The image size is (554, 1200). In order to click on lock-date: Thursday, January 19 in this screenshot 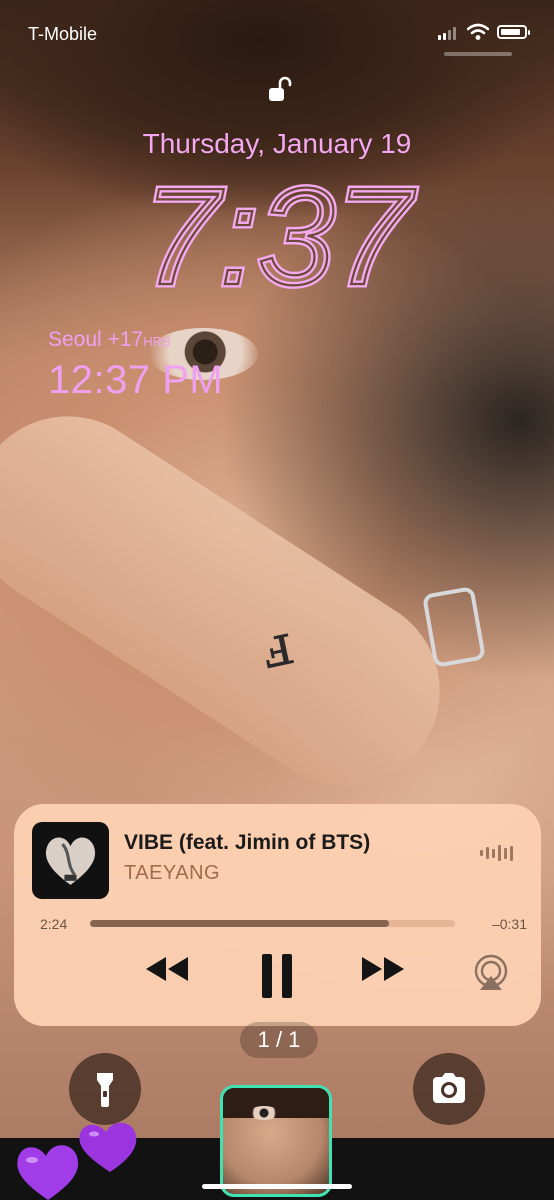, I will do `click(277, 143)`.